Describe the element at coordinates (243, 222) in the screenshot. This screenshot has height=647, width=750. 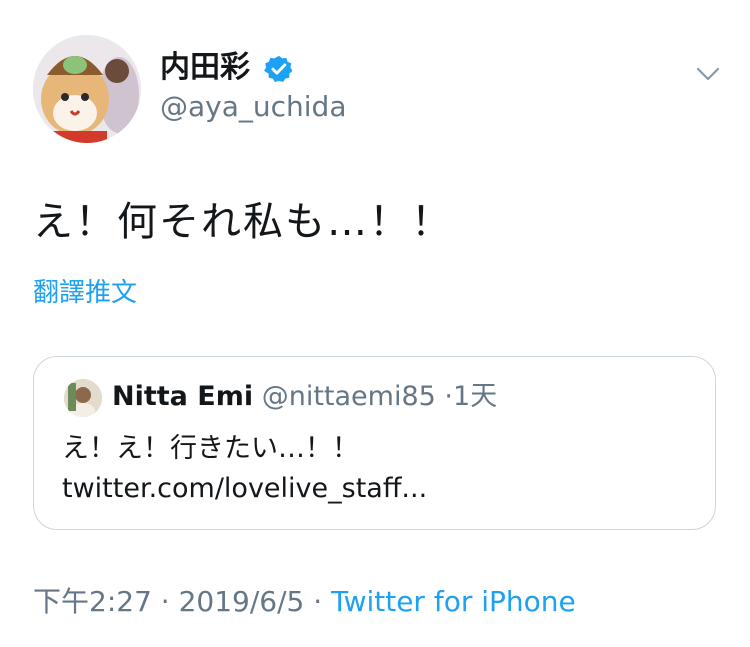
I see `tweet-text: え！何それ私も…！！` at that location.